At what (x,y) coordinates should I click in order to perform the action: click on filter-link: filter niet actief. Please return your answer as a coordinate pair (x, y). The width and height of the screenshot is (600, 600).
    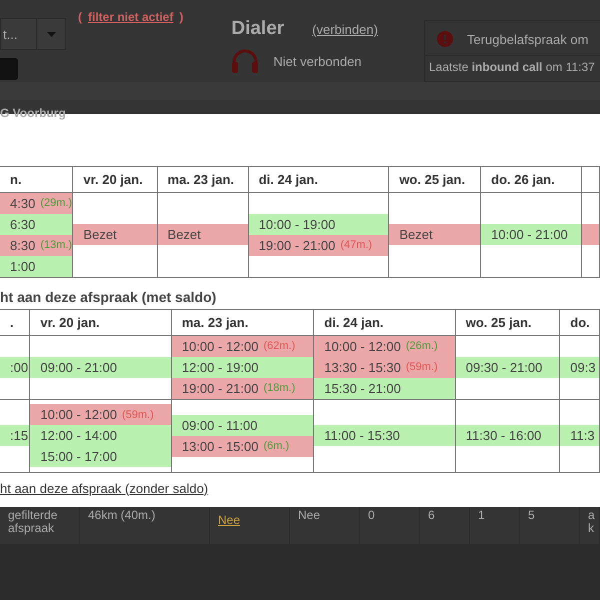
    Looking at the image, I should click on (131, 62).